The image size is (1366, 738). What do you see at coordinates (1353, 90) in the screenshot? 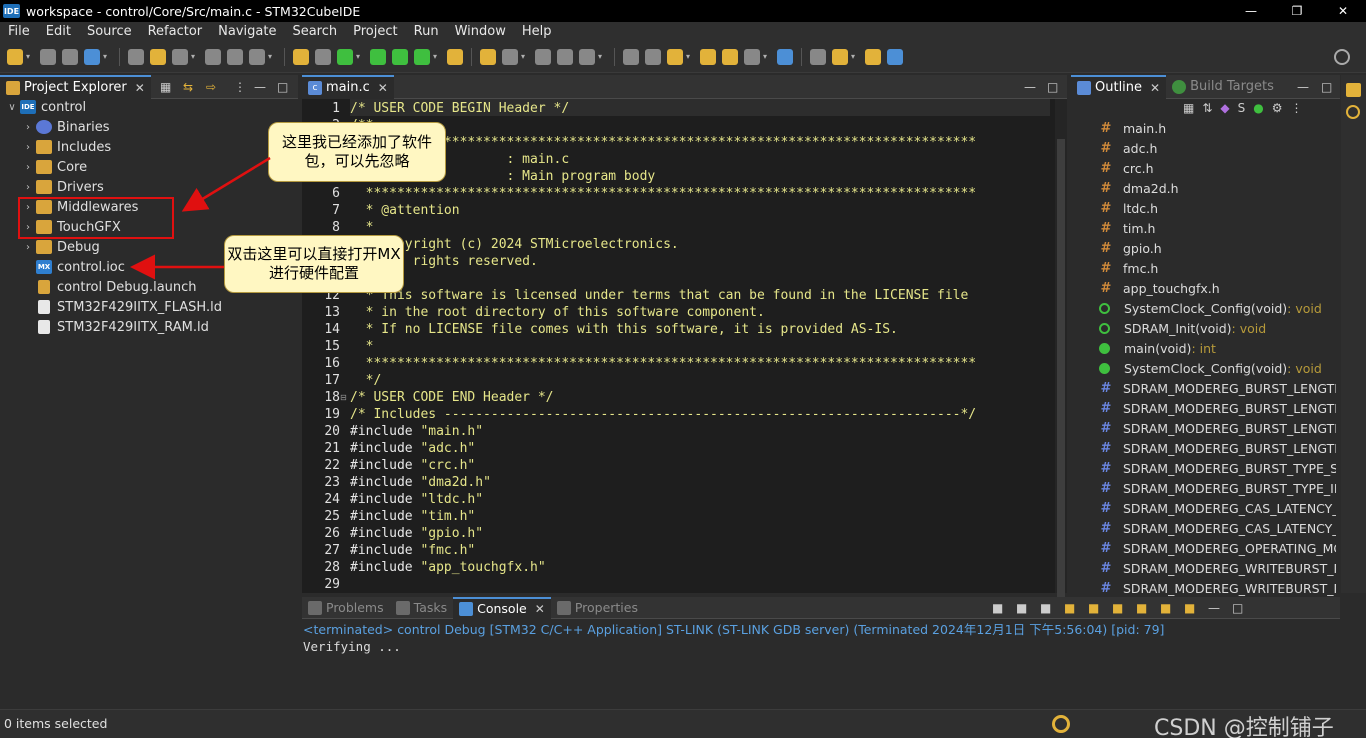
I see `task-list-icon` at bounding box center [1353, 90].